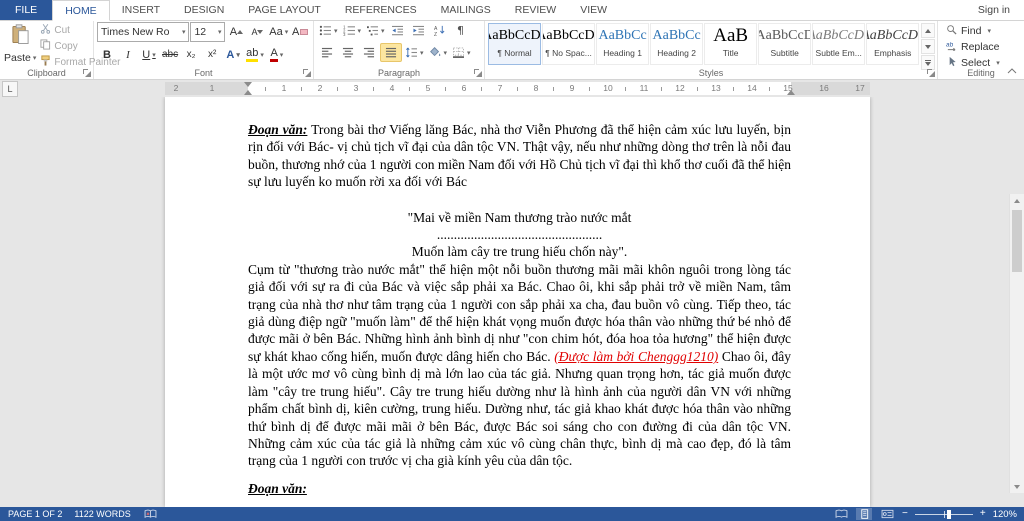  Describe the element at coordinates (928, 30) in the screenshot. I see `styles-scroll-up-button` at that location.